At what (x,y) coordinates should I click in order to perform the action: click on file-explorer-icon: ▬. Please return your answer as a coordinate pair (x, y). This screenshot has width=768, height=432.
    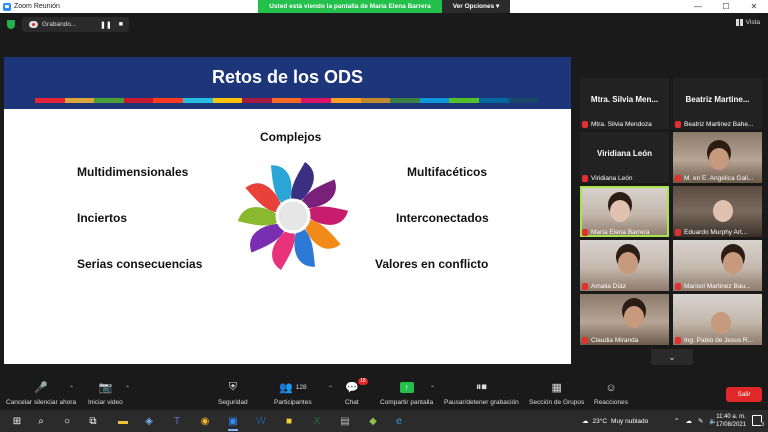
    Looking at the image, I should click on (123, 421).